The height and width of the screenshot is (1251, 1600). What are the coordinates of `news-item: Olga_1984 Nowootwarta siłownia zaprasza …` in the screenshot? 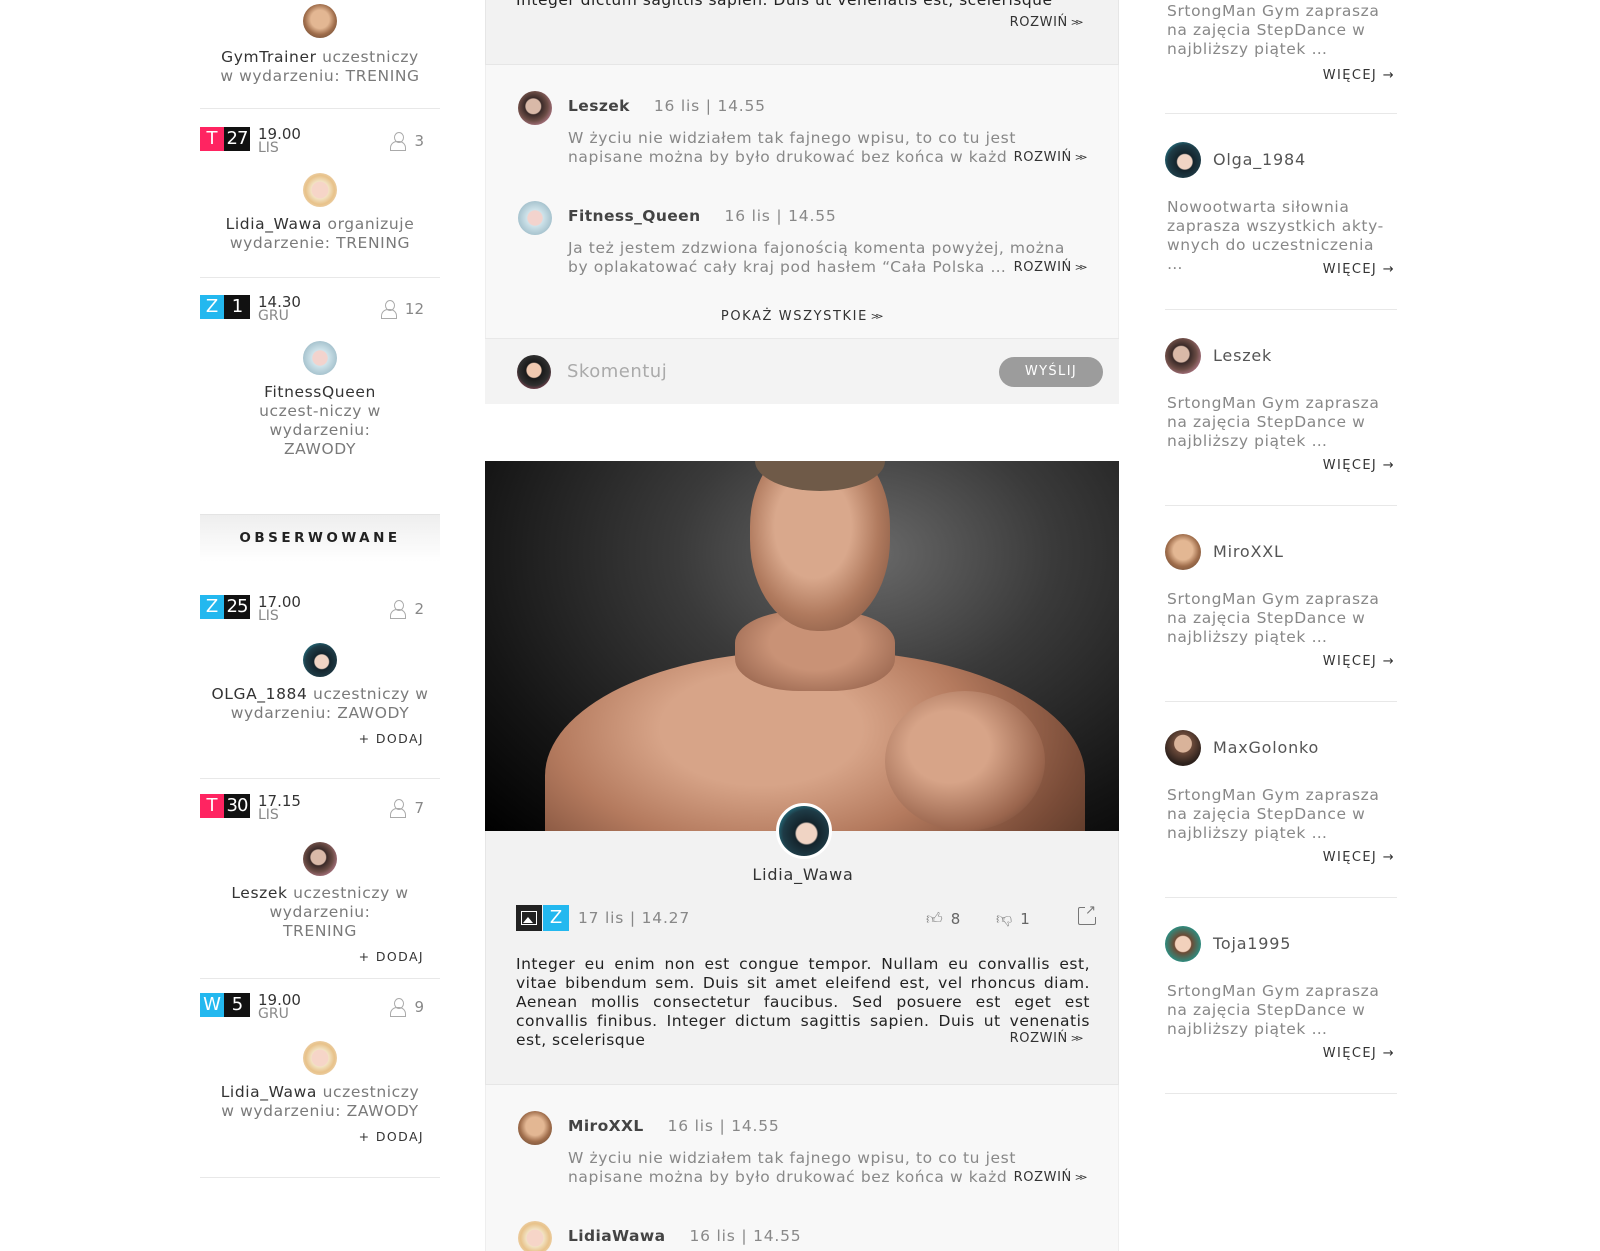 It's located at (1281, 212).